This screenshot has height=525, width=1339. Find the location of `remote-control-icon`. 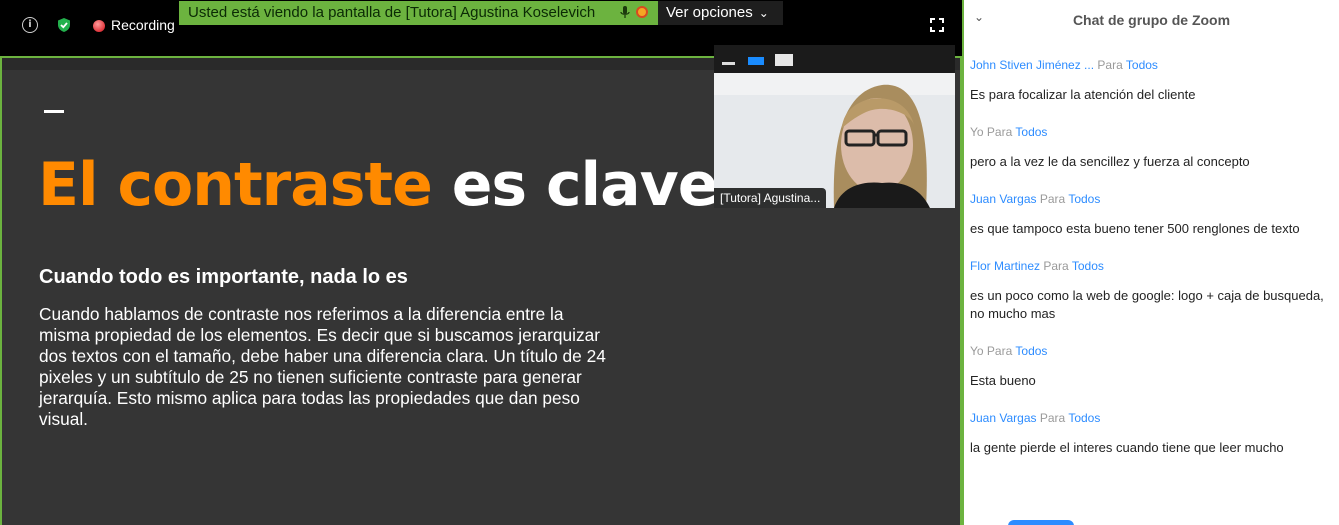

remote-control-icon is located at coordinates (642, 12).